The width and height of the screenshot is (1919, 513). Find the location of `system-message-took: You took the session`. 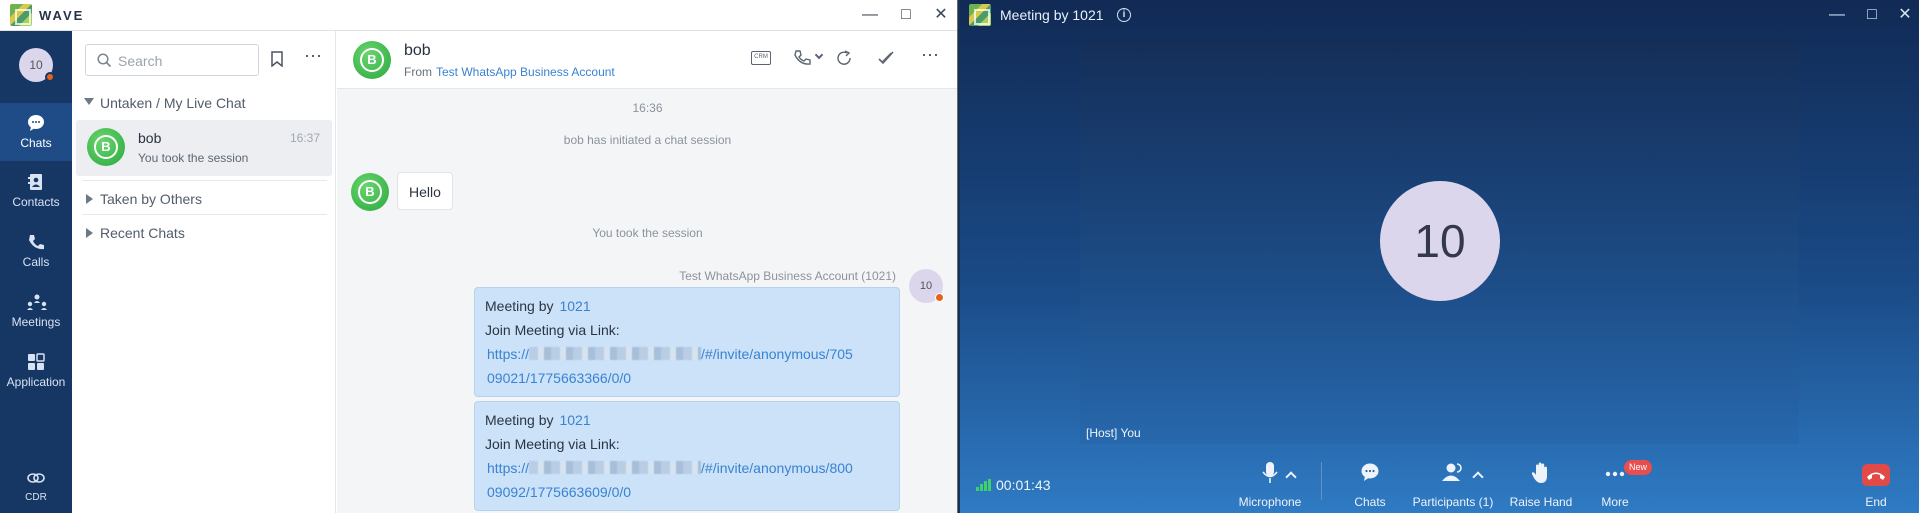

system-message-took: You took the session is located at coordinates (647, 233).